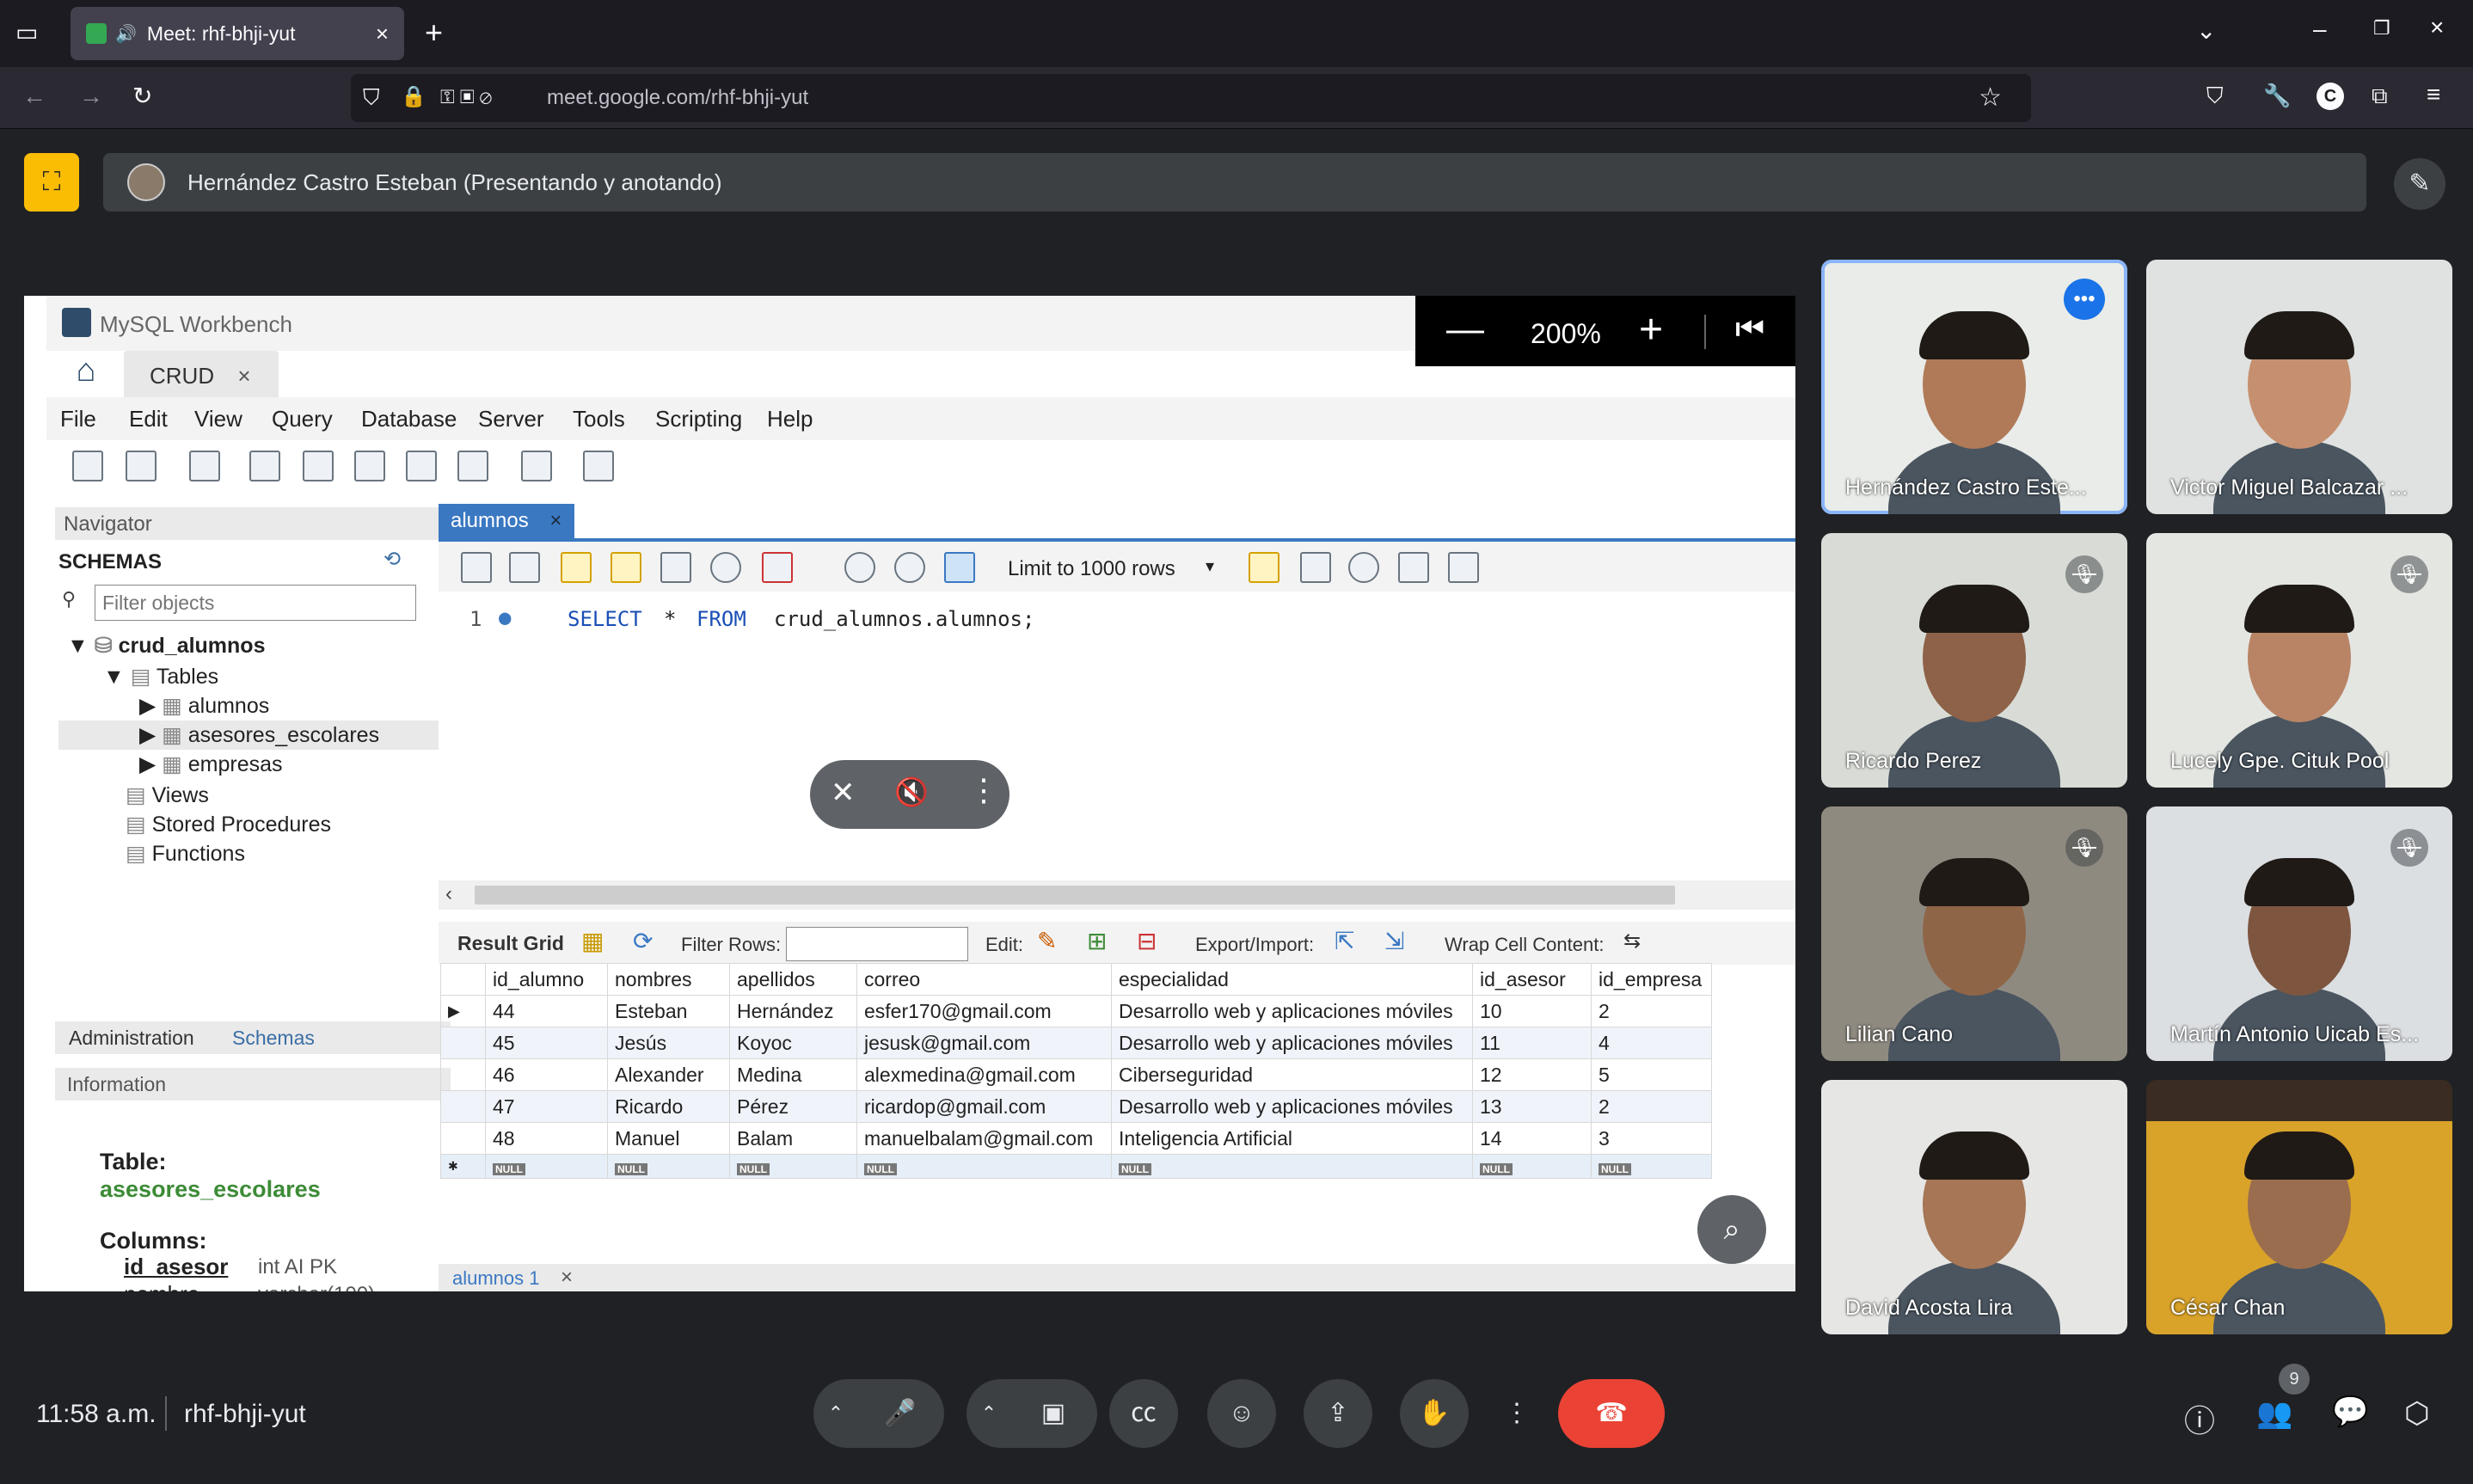 This screenshot has width=2473, height=1484. I want to click on rollback-icon, so click(909, 567).